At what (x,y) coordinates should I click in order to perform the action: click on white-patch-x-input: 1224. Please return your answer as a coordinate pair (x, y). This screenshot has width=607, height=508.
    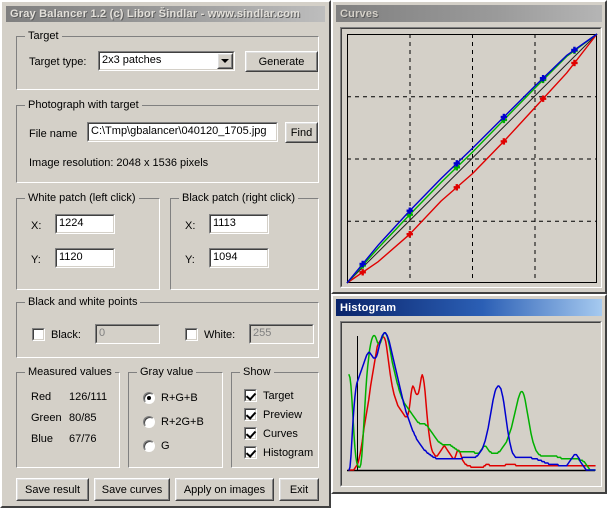
    Looking at the image, I should click on (85, 224).